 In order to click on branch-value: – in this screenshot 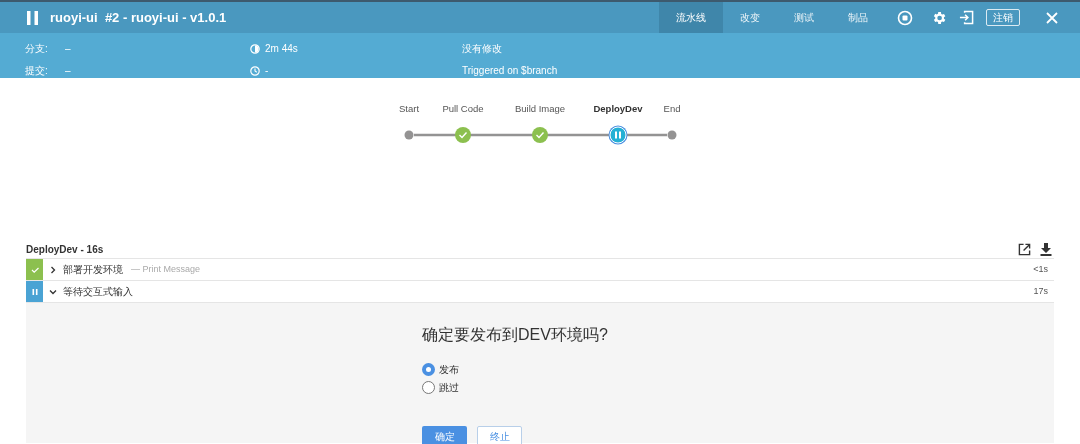, I will do `click(68, 49)`.